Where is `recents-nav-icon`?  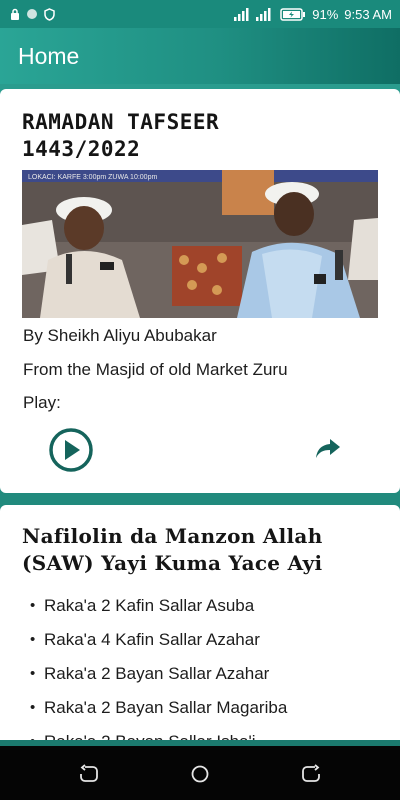 recents-nav-icon is located at coordinates (311, 773).